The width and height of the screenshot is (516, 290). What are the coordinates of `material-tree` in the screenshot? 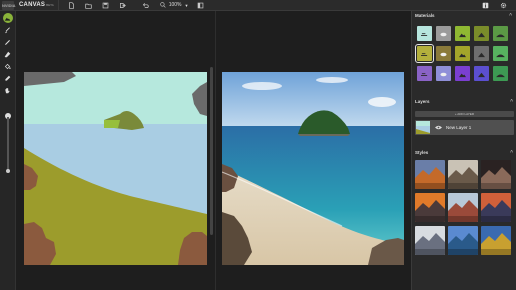 It's located at (500, 73).